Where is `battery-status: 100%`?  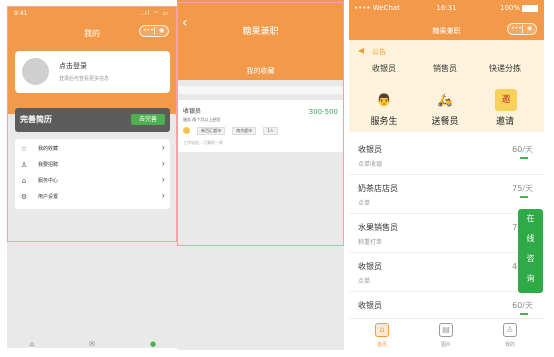
battery-status: 100% is located at coordinates (519, 8).